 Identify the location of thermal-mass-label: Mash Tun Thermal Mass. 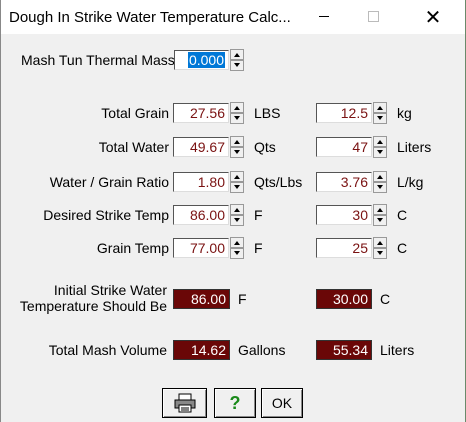
(98, 60).